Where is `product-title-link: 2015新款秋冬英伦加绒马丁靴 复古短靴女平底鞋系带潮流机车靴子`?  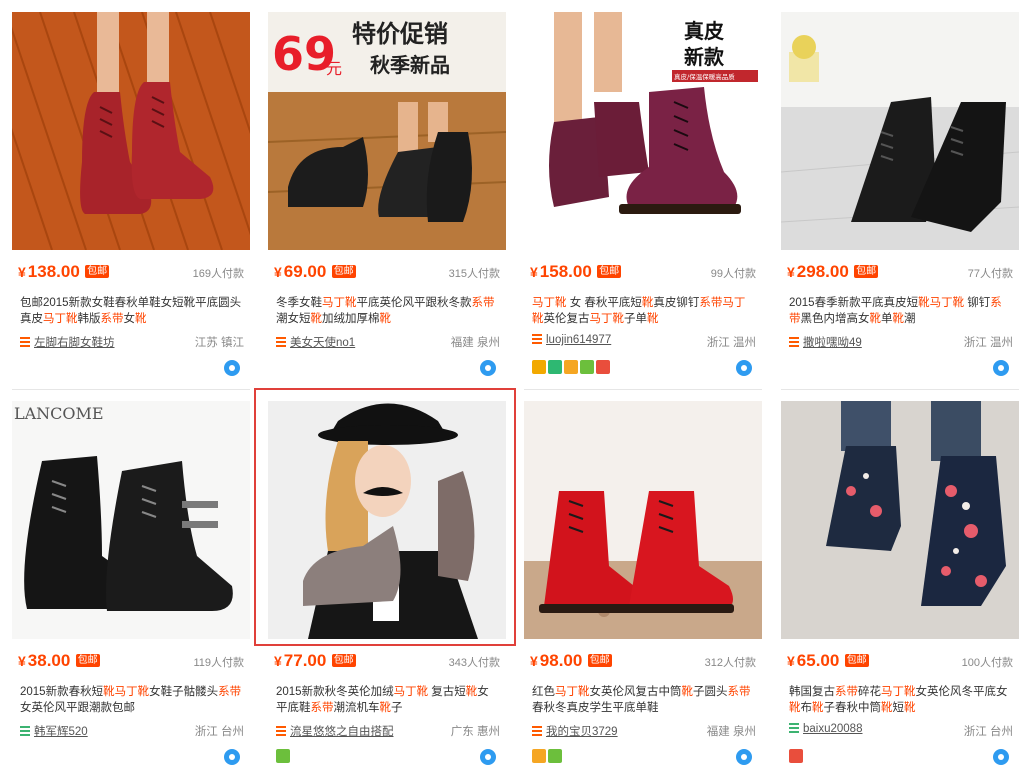
product-title-link: 2015新款秋冬英伦加绒马丁靴 复古短靴女平底鞋系带潮流机车靴子 is located at coordinates (388, 701).